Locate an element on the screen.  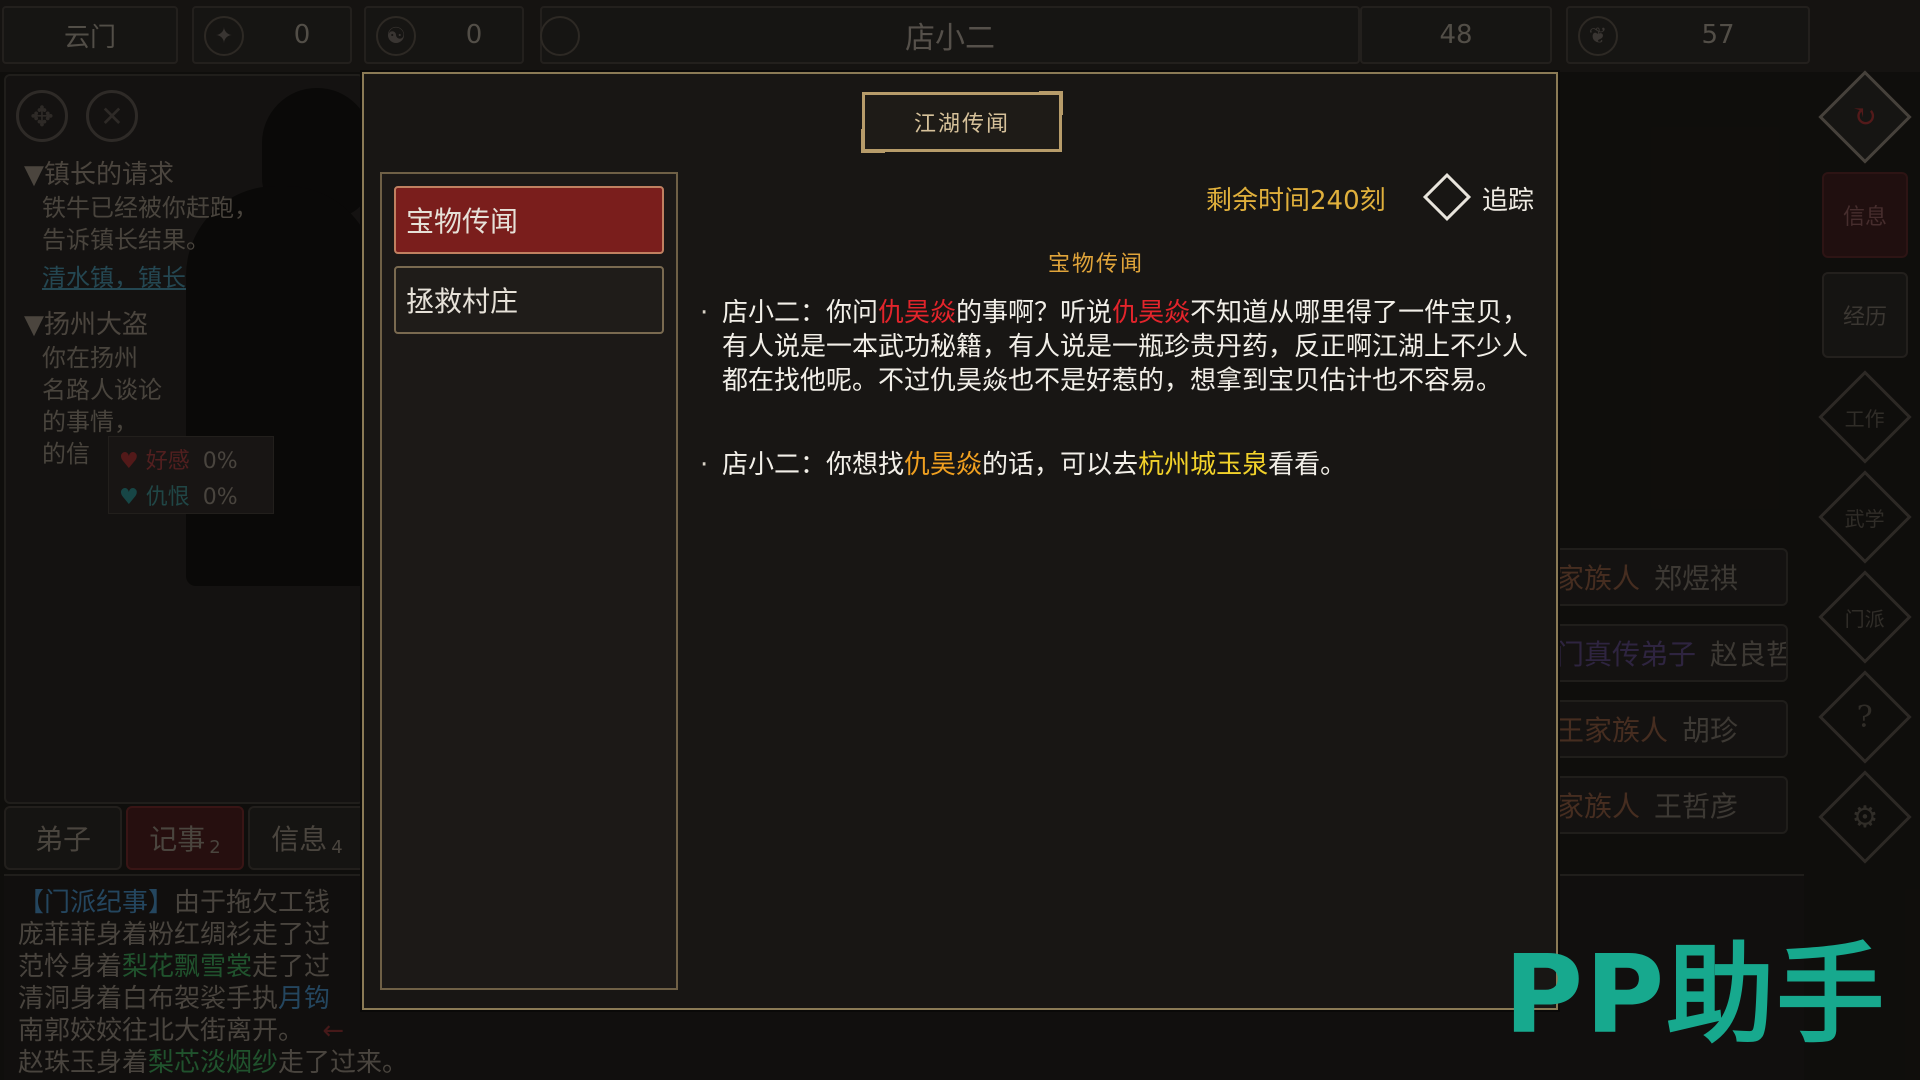
highlight-location: 杭州城玉泉 is located at coordinates (1203, 465).